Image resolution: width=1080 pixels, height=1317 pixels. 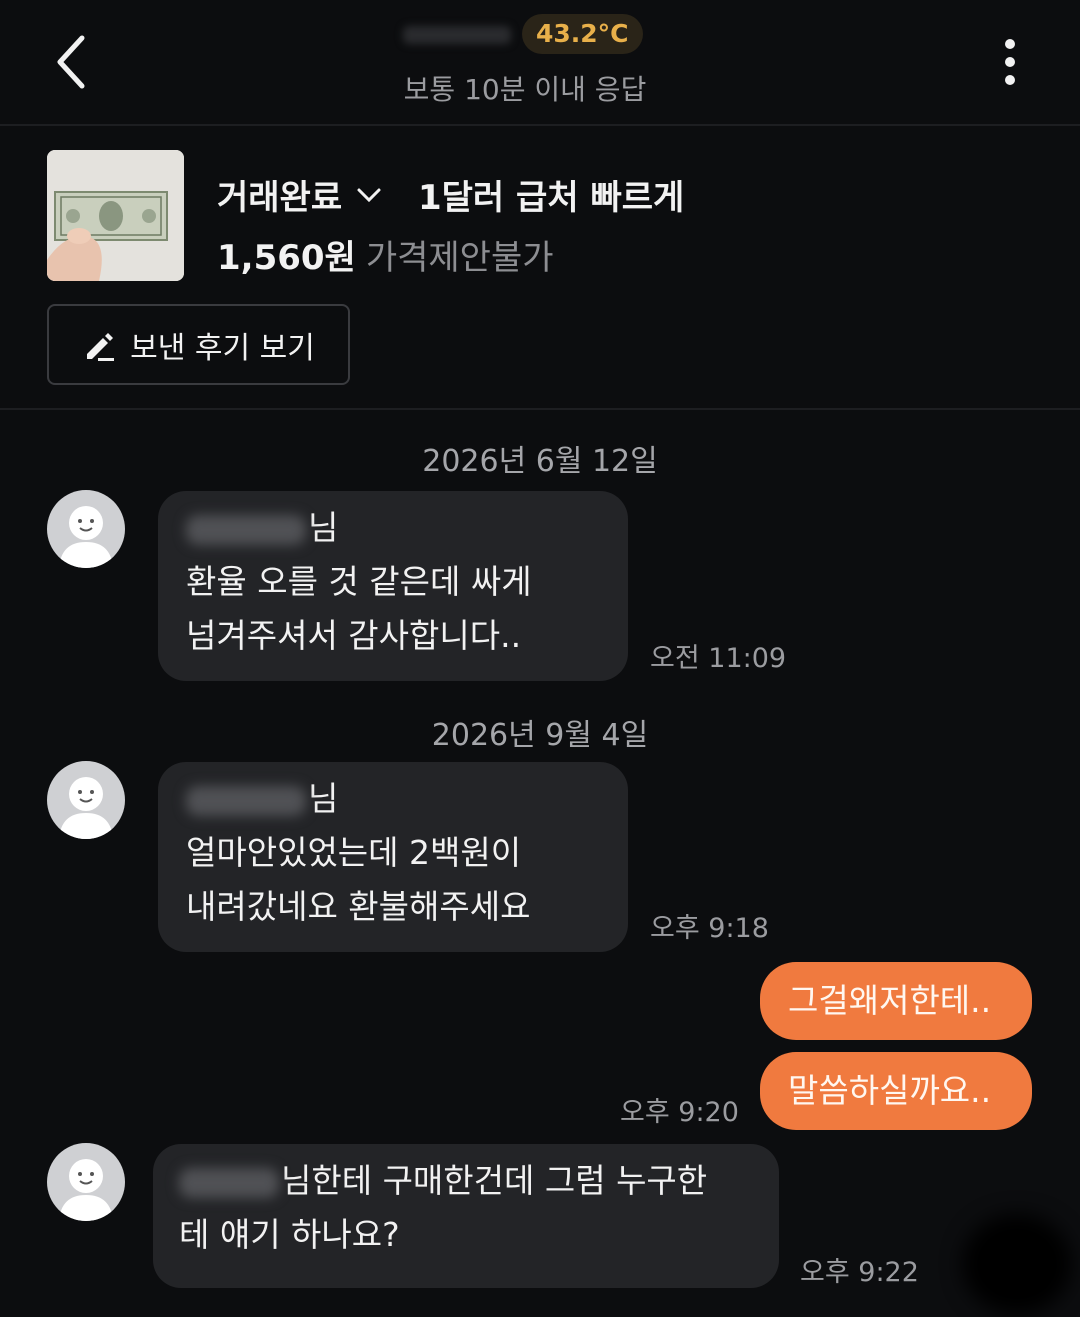 I want to click on more-options-button, so click(x=1010, y=62).